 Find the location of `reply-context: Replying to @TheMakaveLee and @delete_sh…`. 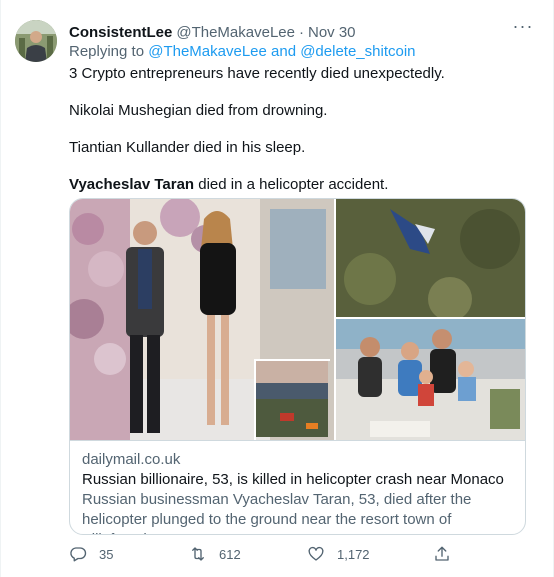

reply-context: Replying to @TheMakaveLee and @delete_sh… is located at coordinates (242, 51).